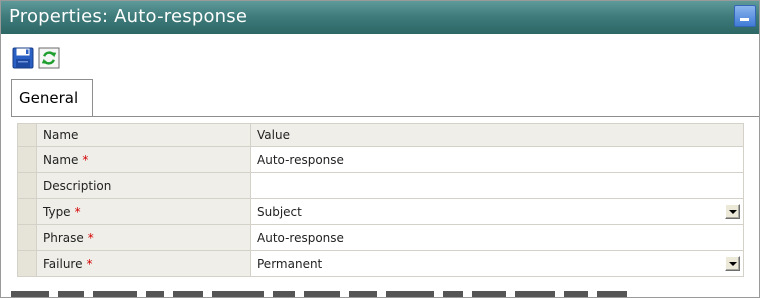  What do you see at coordinates (497, 237) in the screenshot?
I see `phrase-value-field: Auto-response` at bounding box center [497, 237].